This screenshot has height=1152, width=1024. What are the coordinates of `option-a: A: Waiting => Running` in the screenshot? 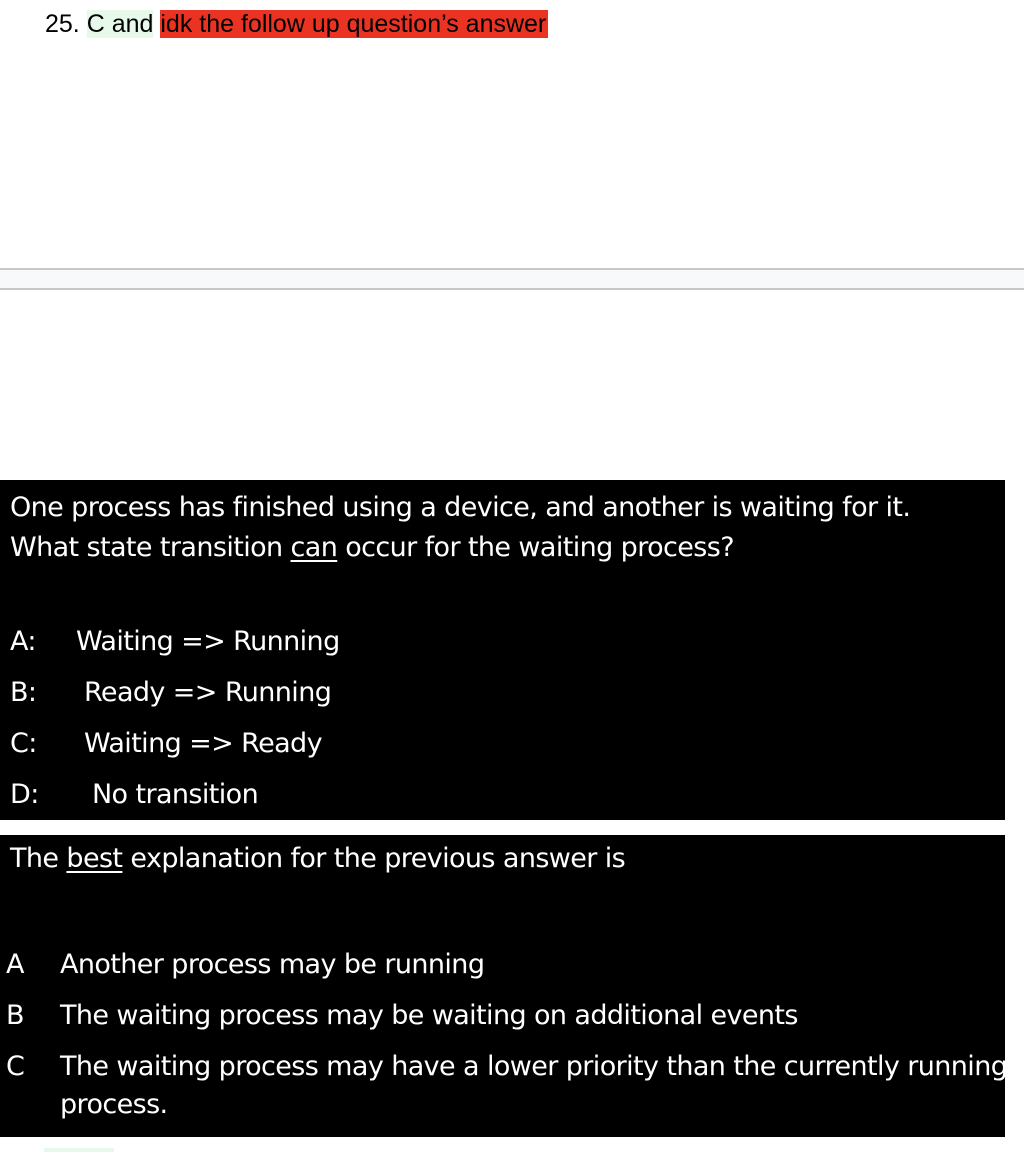 It's located at (175, 641).